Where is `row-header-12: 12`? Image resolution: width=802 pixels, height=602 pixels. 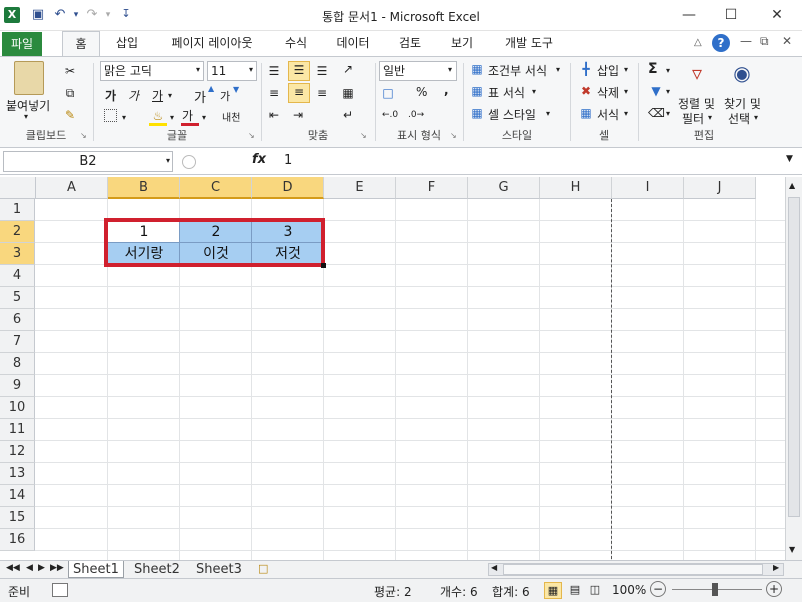 row-header-12: 12 is located at coordinates (17, 452).